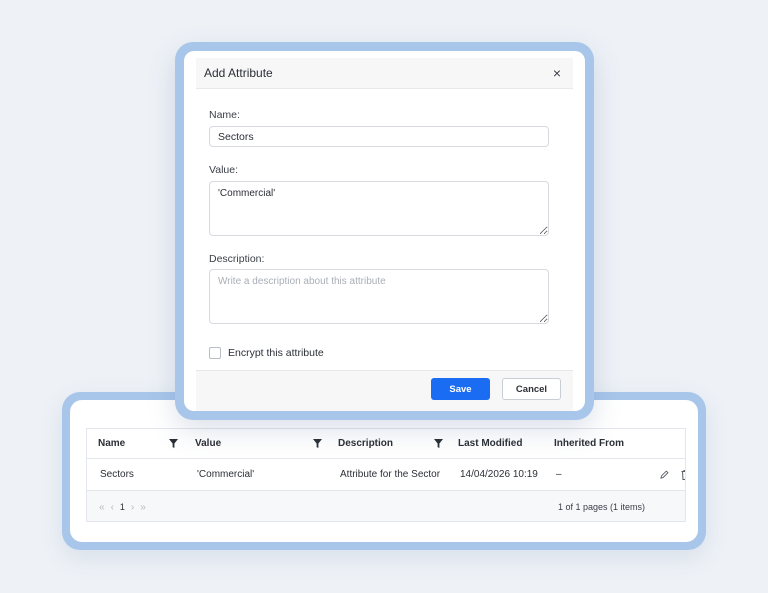 The image size is (768, 593). I want to click on dialog-footer: Save Cancel, so click(384, 390).